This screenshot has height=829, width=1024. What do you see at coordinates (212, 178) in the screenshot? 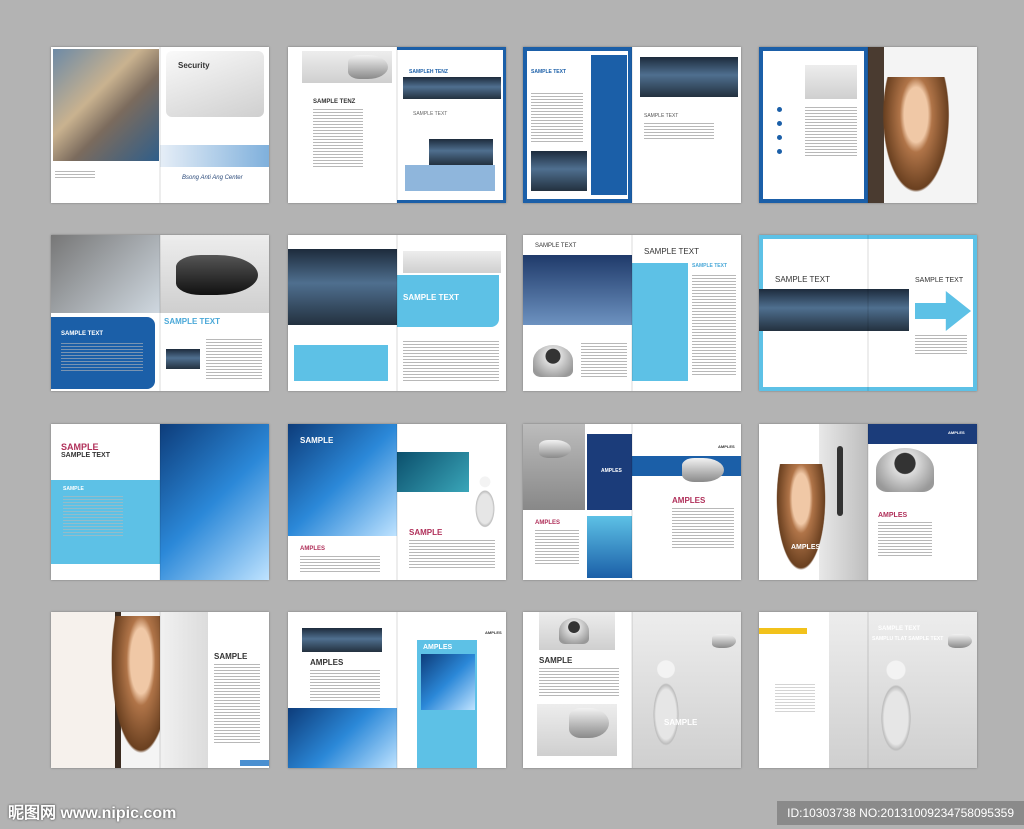
I see `brand-name: Bsong Anti Ang Center` at bounding box center [212, 178].